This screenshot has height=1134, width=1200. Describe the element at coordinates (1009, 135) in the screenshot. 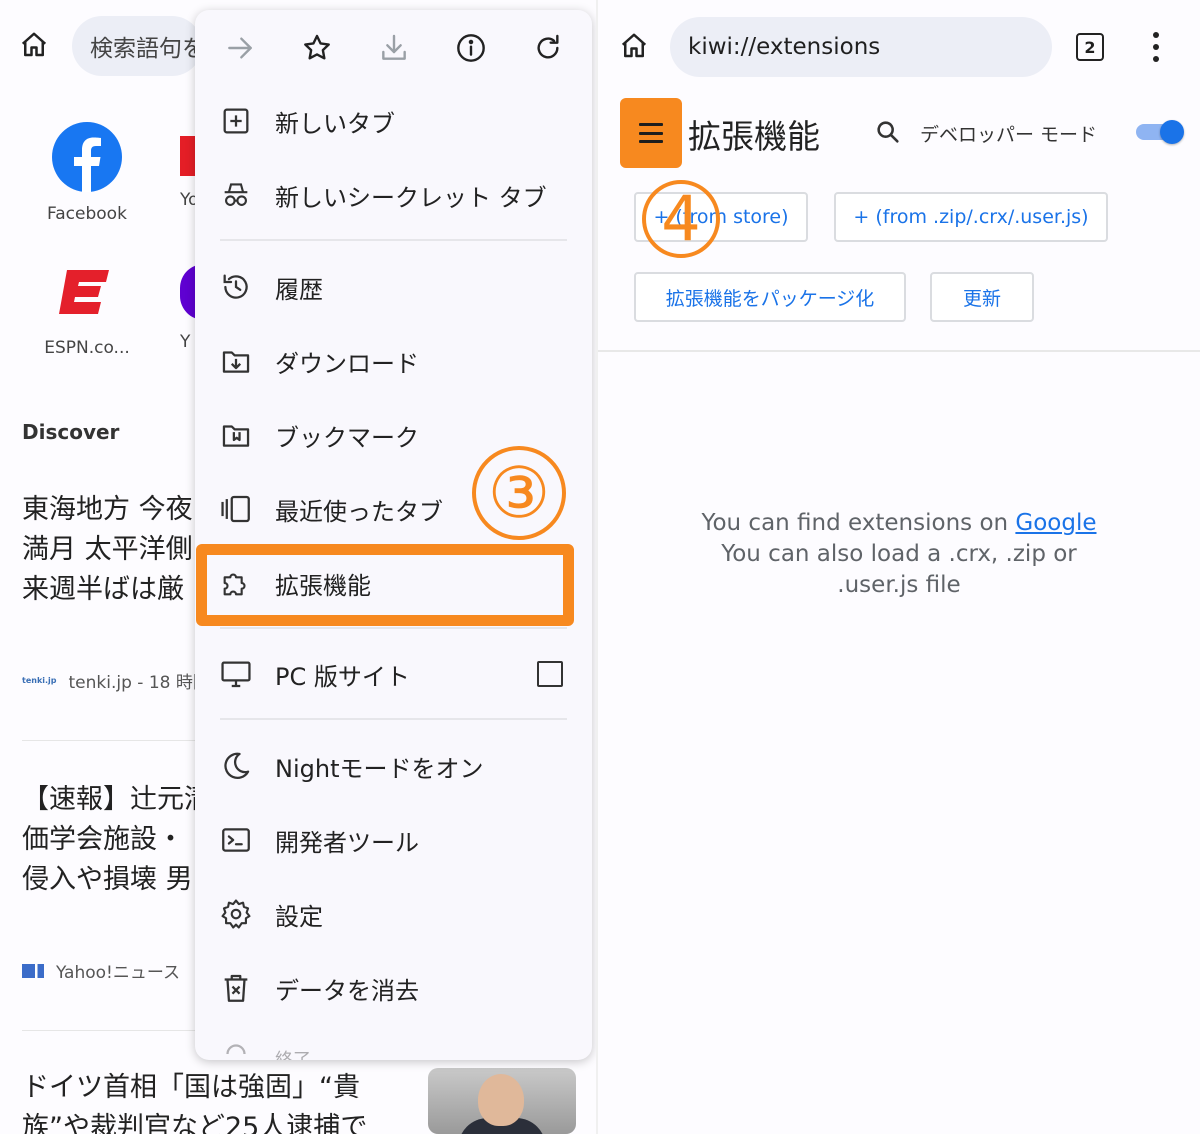

I see `developer-mode-label: デベロッパー モード` at that location.